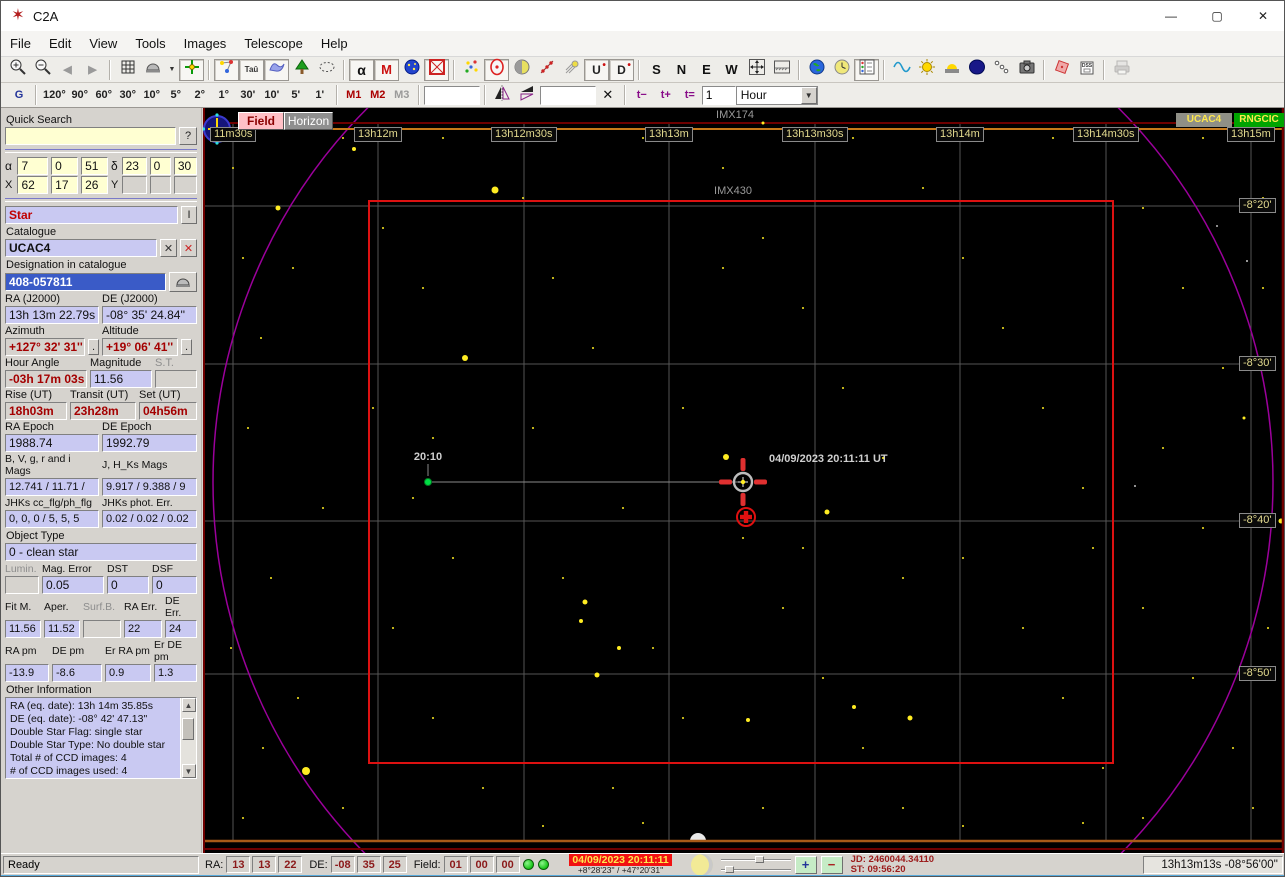 The image size is (1285, 877). Describe the element at coordinates (81, 248) in the screenshot. I see `catalogue-field: UCAC4` at that location.